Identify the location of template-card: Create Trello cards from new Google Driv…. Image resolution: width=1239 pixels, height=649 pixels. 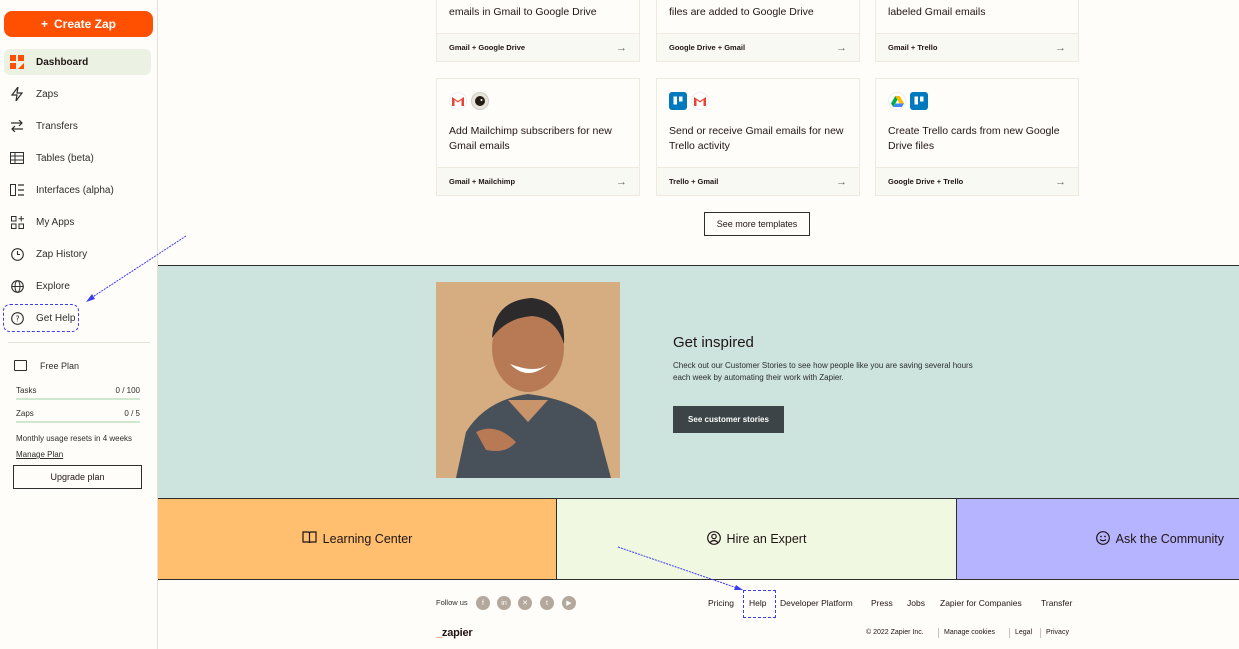
(977, 137).